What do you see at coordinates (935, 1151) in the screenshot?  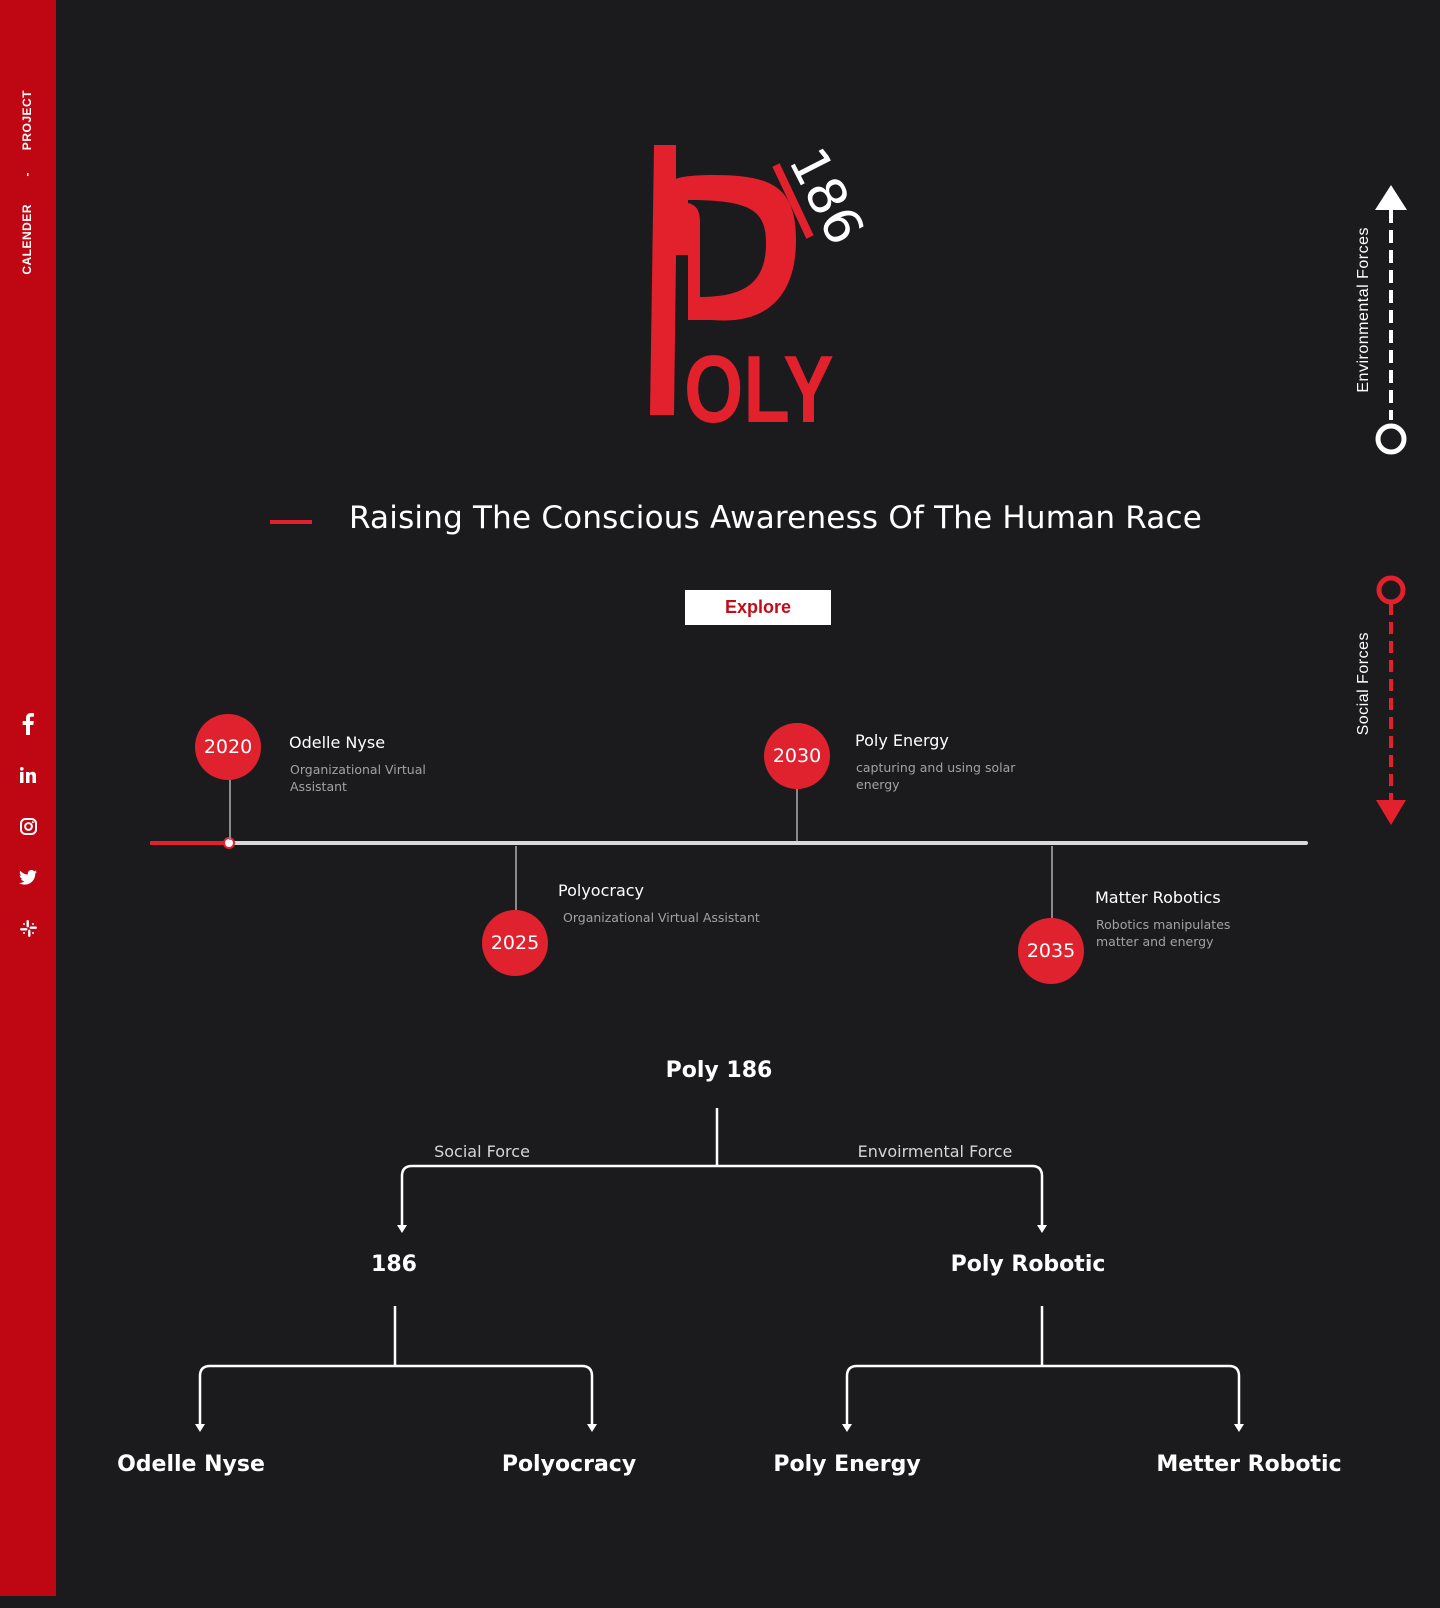 I see `branch-label-environmental: Envoirmental Force` at bounding box center [935, 1151].